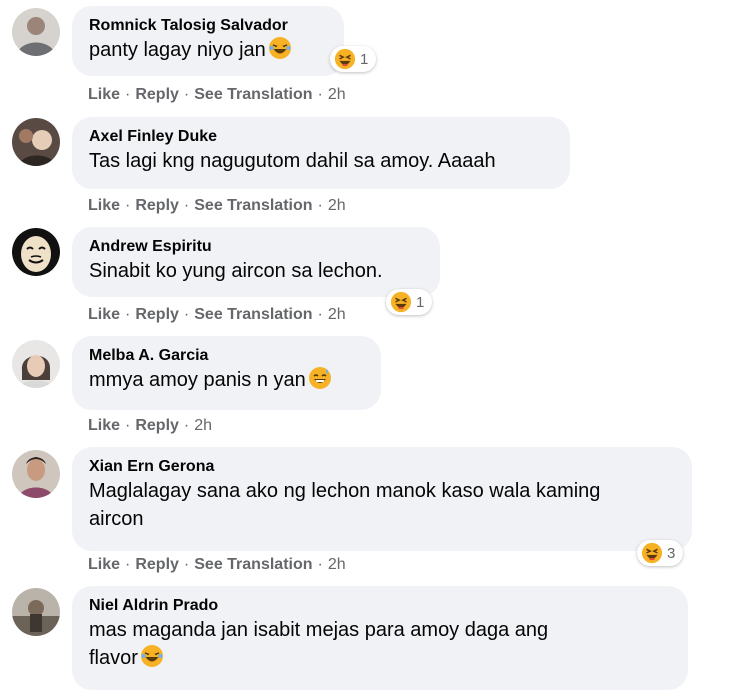 This screenshot has width=750, height=694. I want to click on comment-actions: Like · Reply · 2h, so click(150, 426).